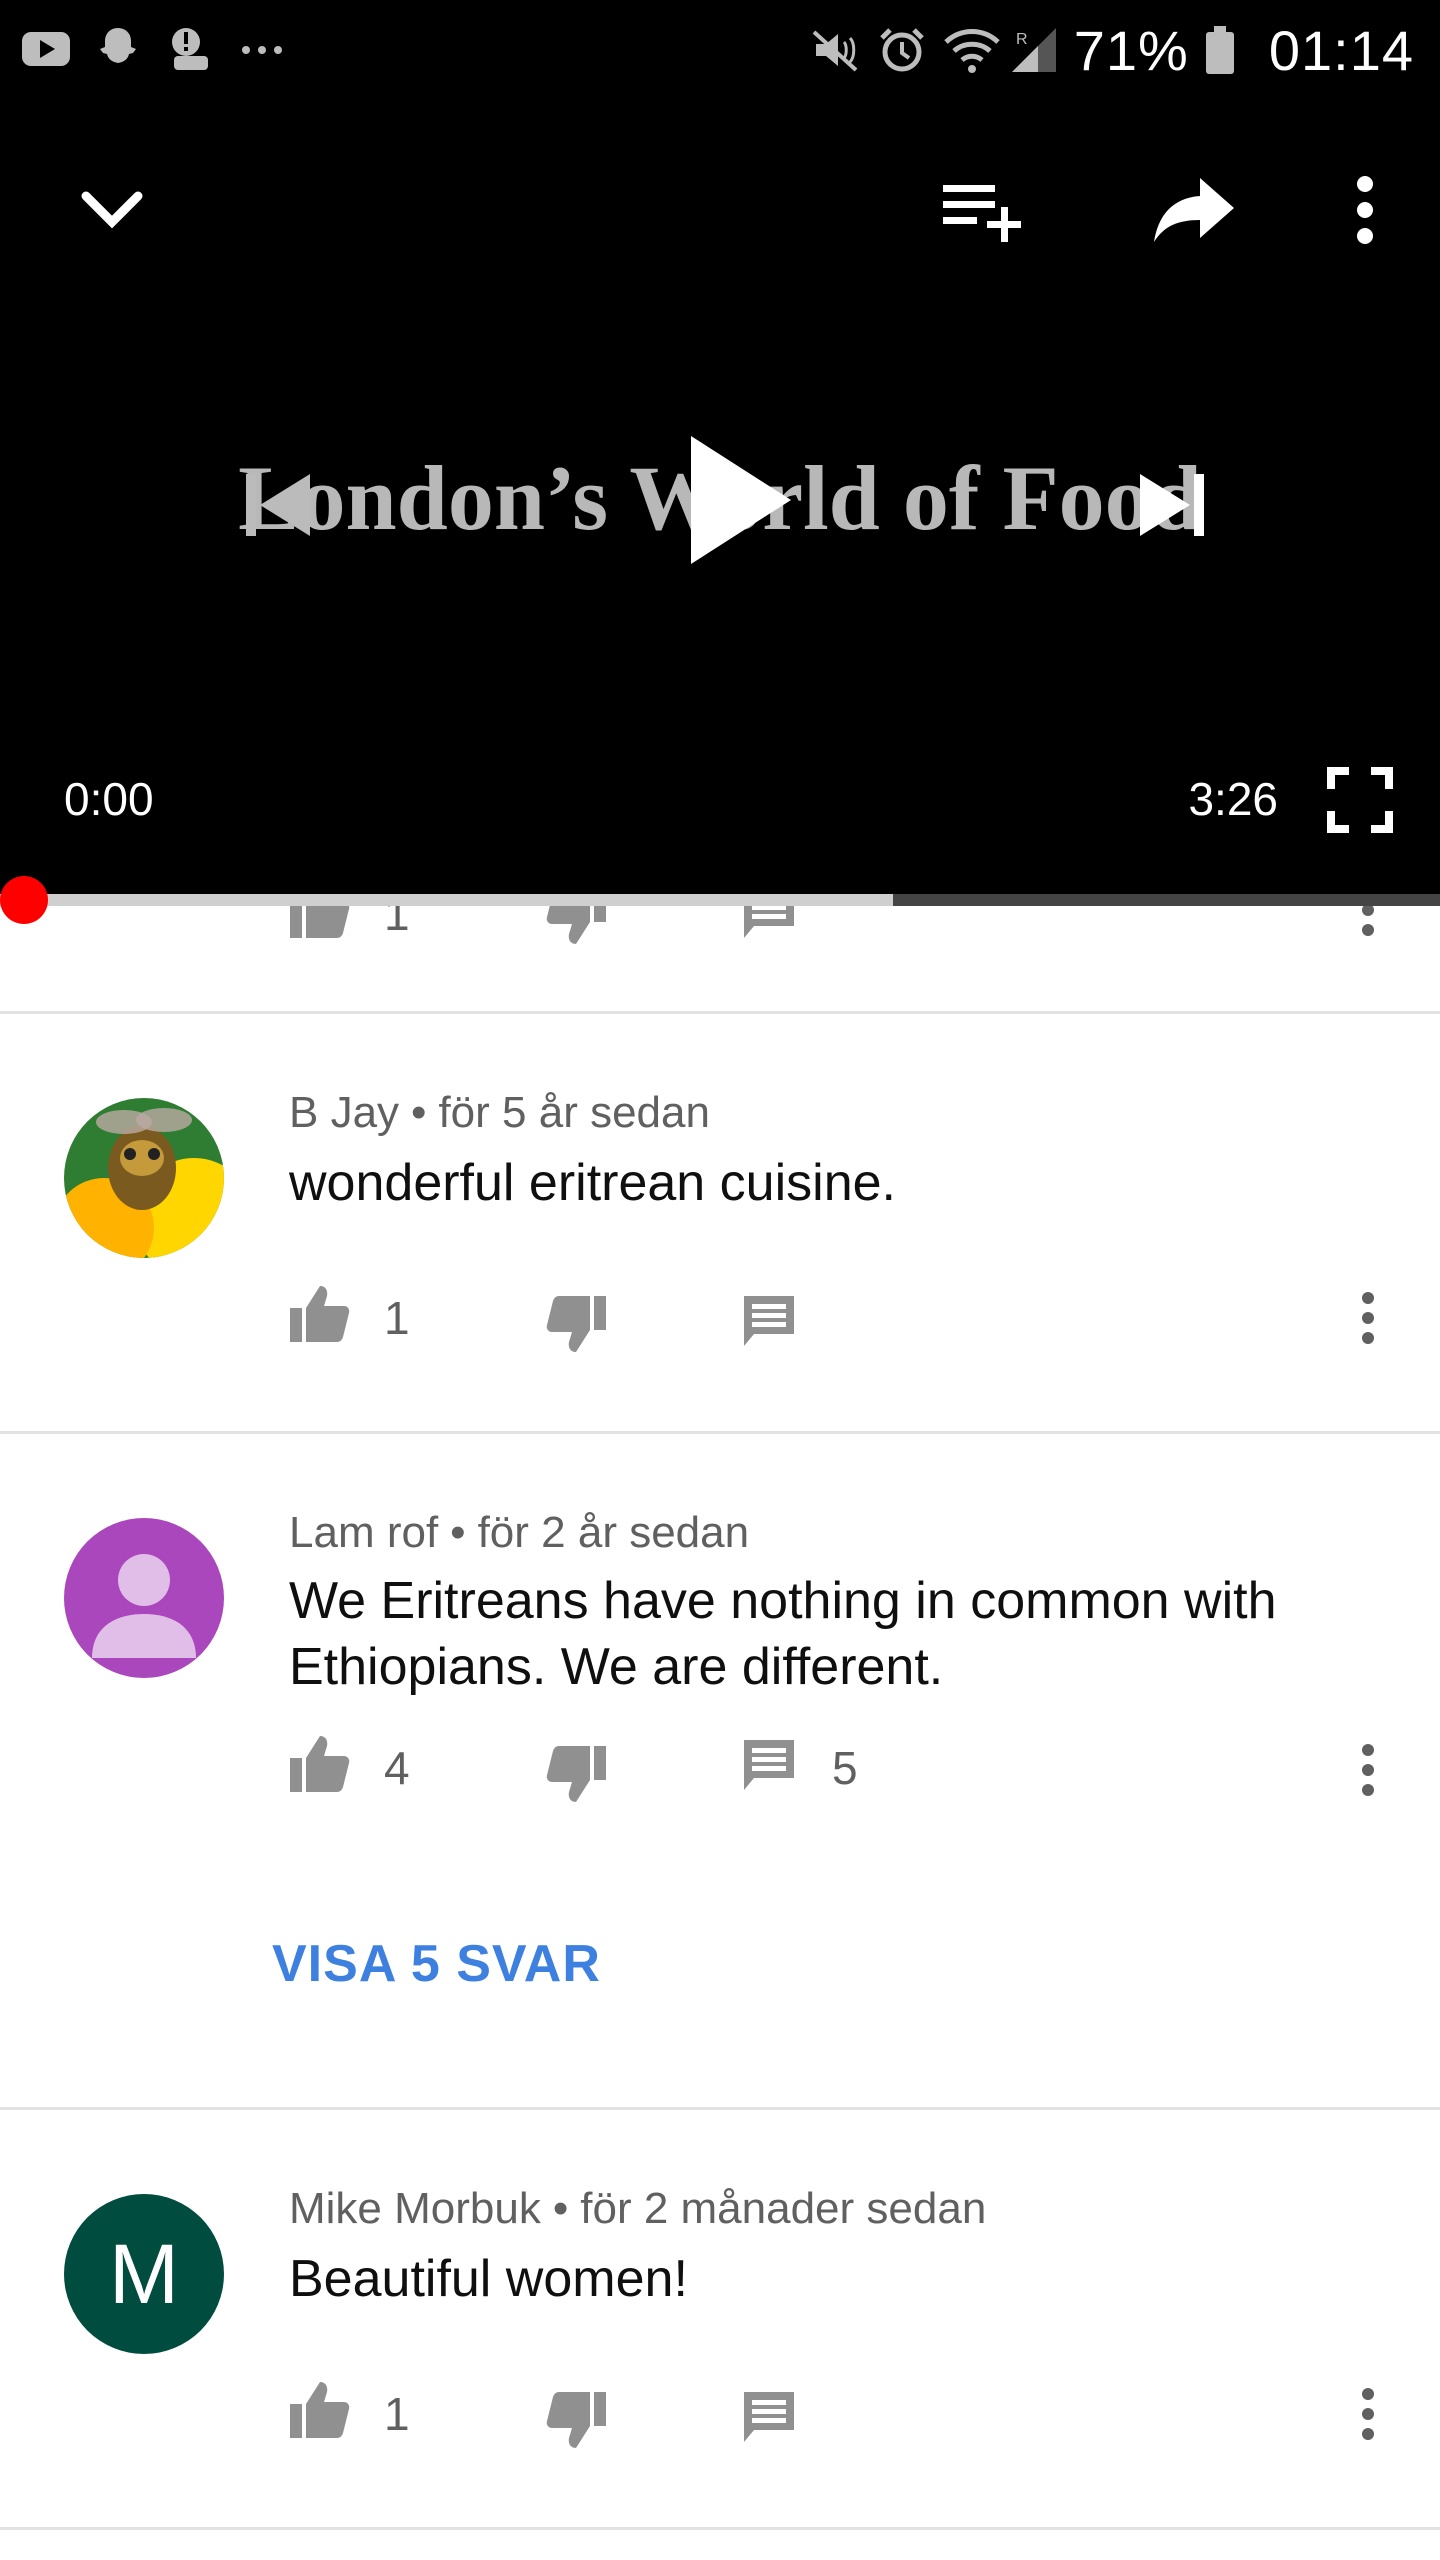  I want to click on youtube-icon, so click(46, 48).